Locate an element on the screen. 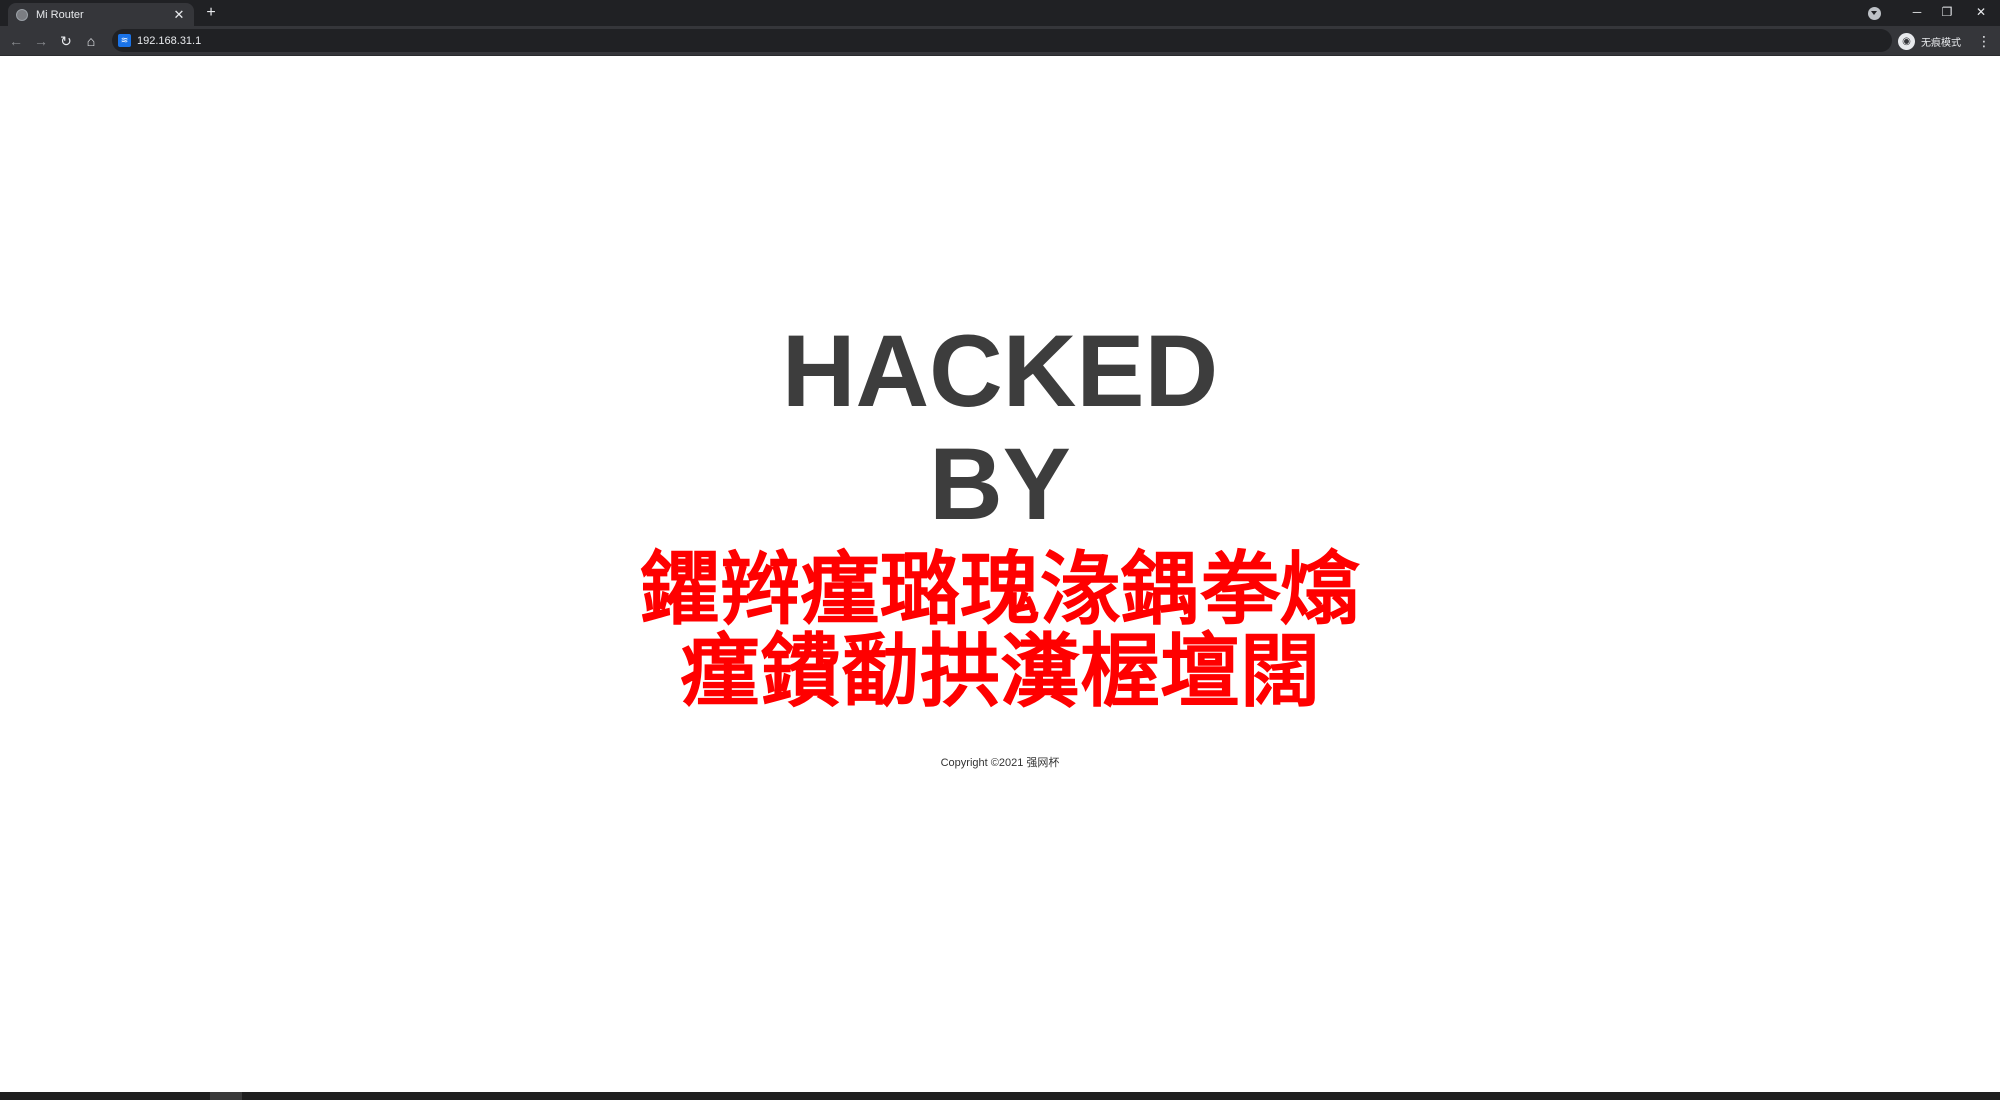 The image size is (2000, 1100). browser-menu-button: ⋮ is located at coordinates (1984, 41).